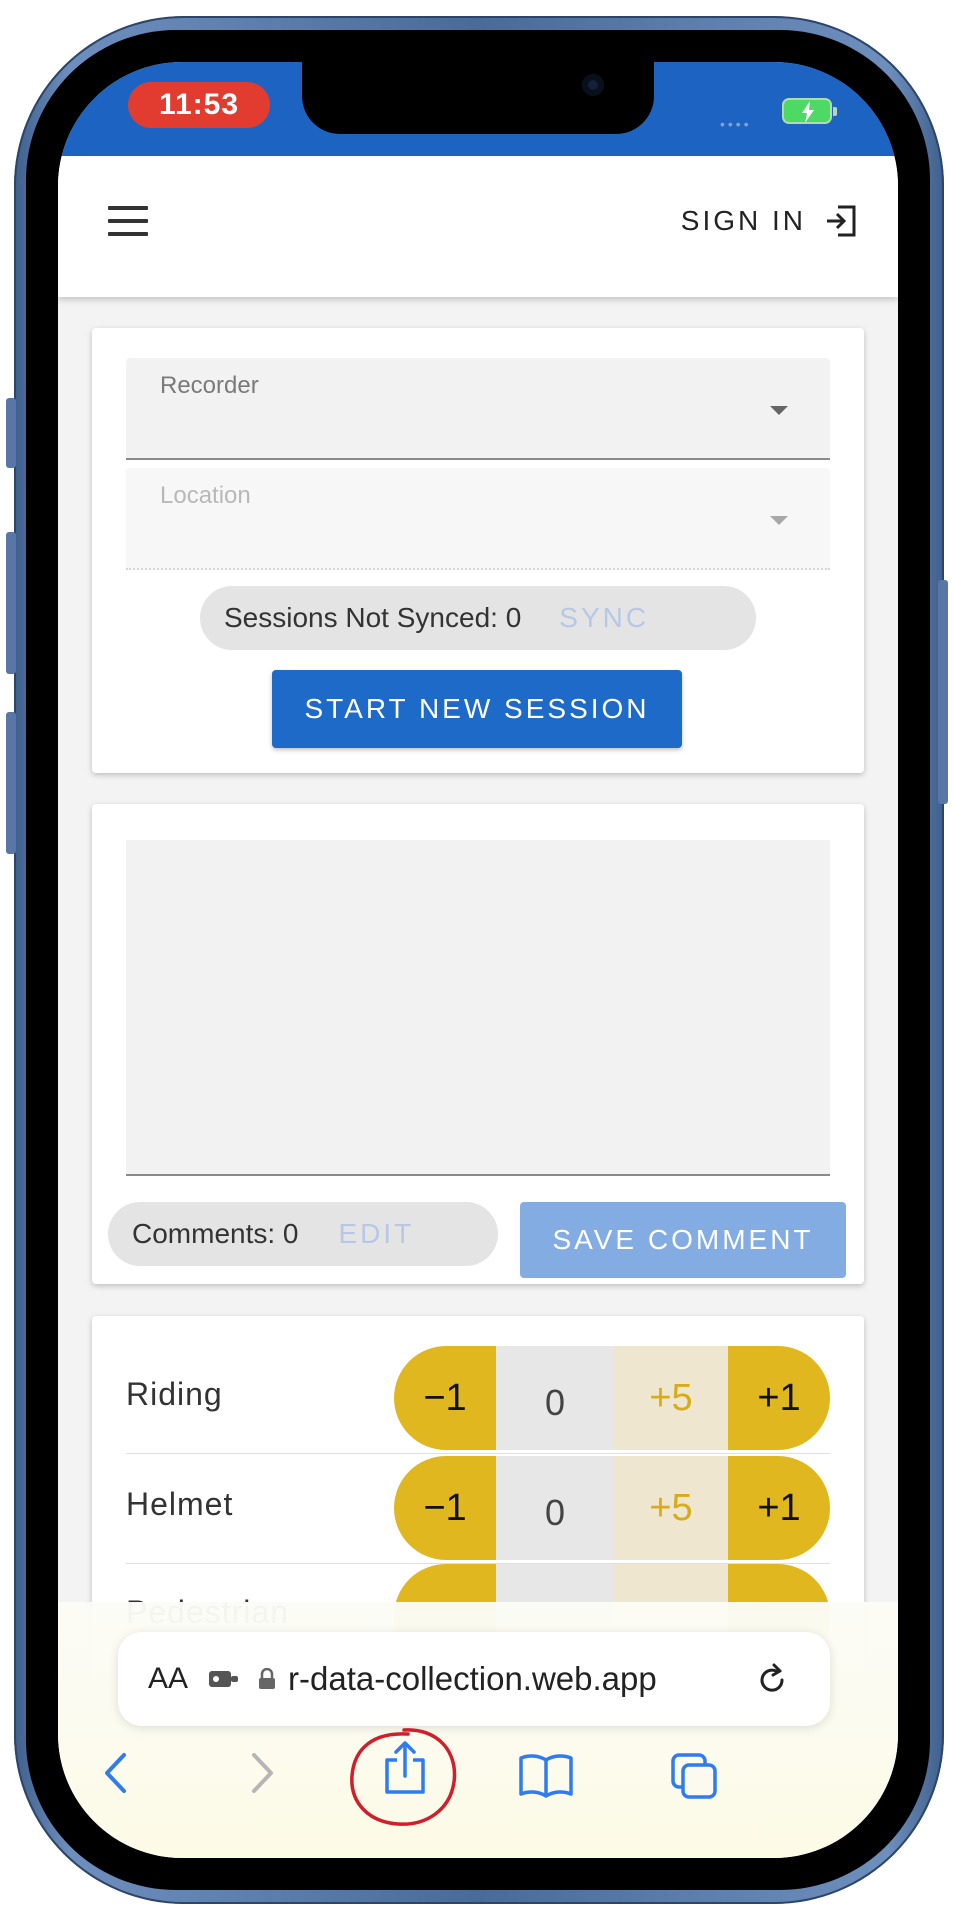 The image size is (953, 1919). I want to click on comment-textarea, so click(478, 1008).